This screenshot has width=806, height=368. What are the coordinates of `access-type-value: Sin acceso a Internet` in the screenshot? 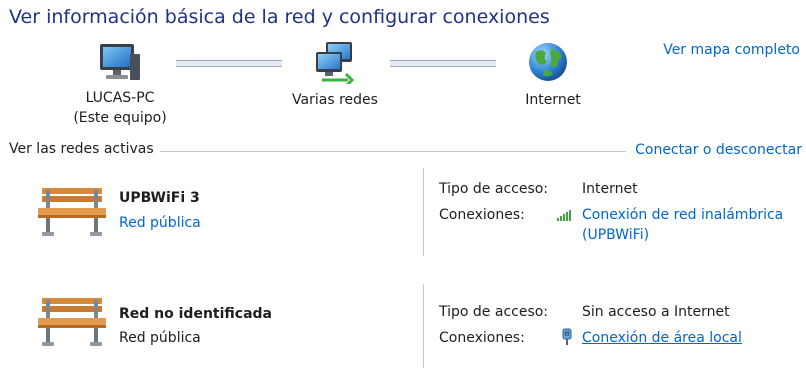 It's located at (656, 312).